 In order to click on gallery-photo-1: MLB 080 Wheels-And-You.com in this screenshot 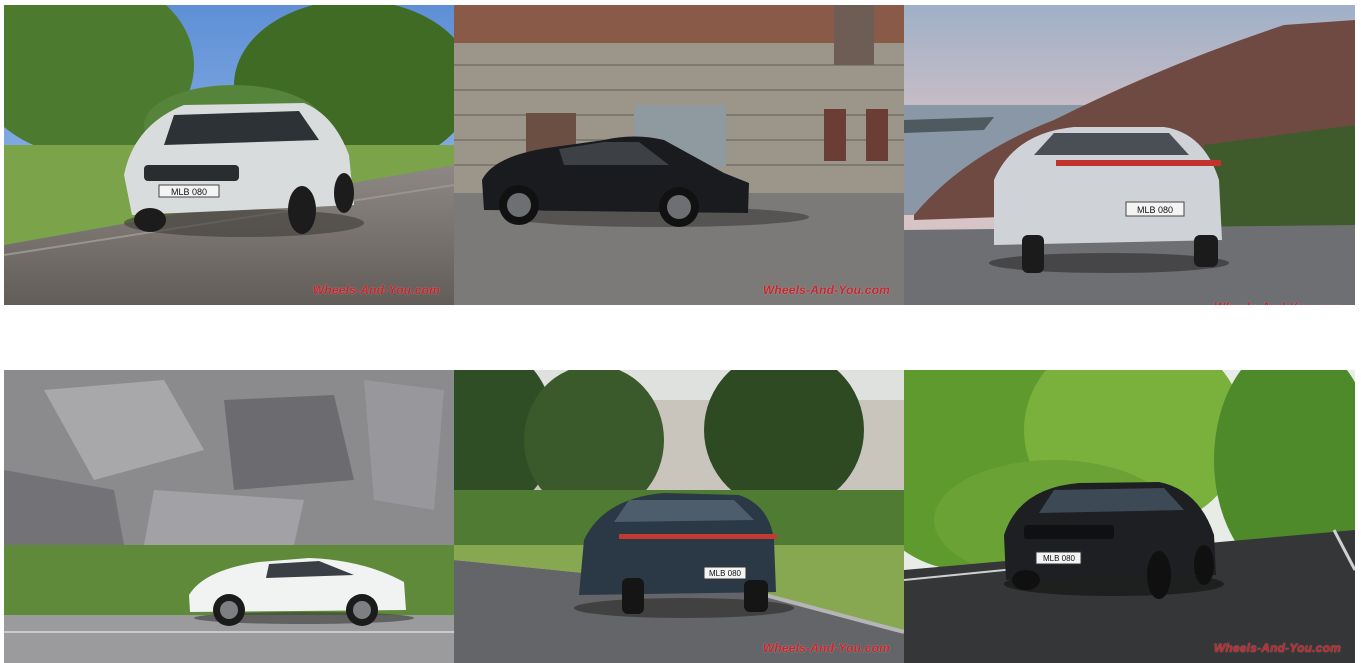, I will do `click(229, 155)`.